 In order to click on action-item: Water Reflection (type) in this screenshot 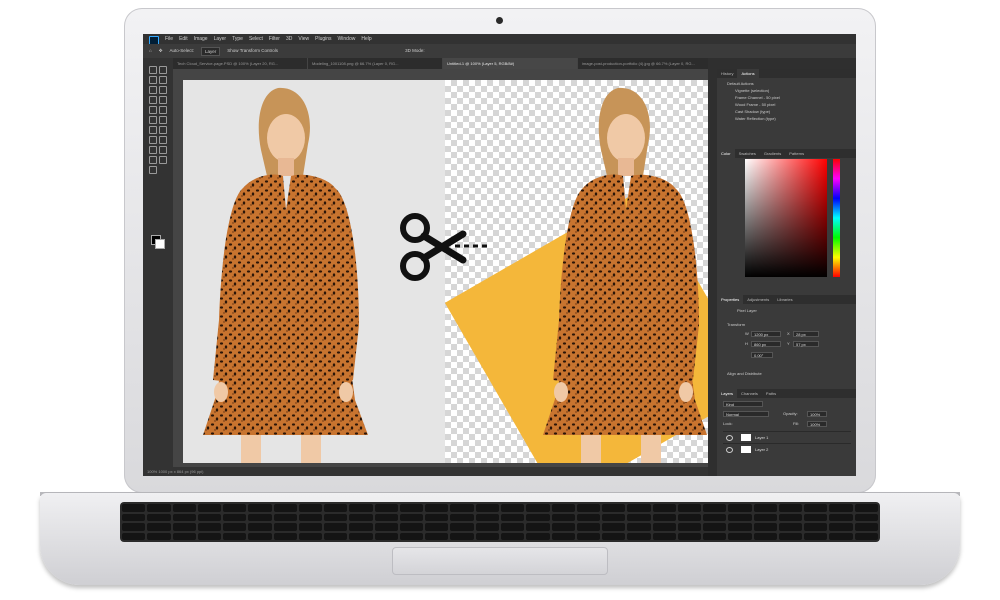, I will do `click(755, 119)`.